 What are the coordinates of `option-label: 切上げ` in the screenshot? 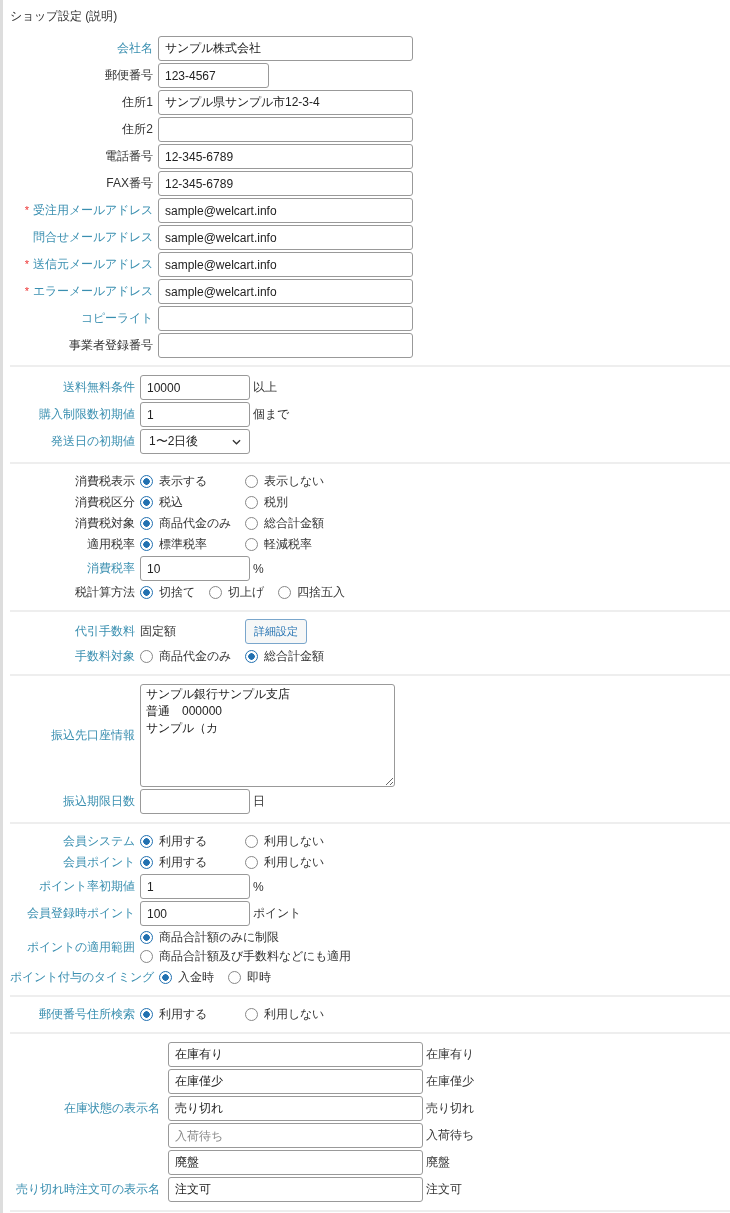 It's located at (246, 592).